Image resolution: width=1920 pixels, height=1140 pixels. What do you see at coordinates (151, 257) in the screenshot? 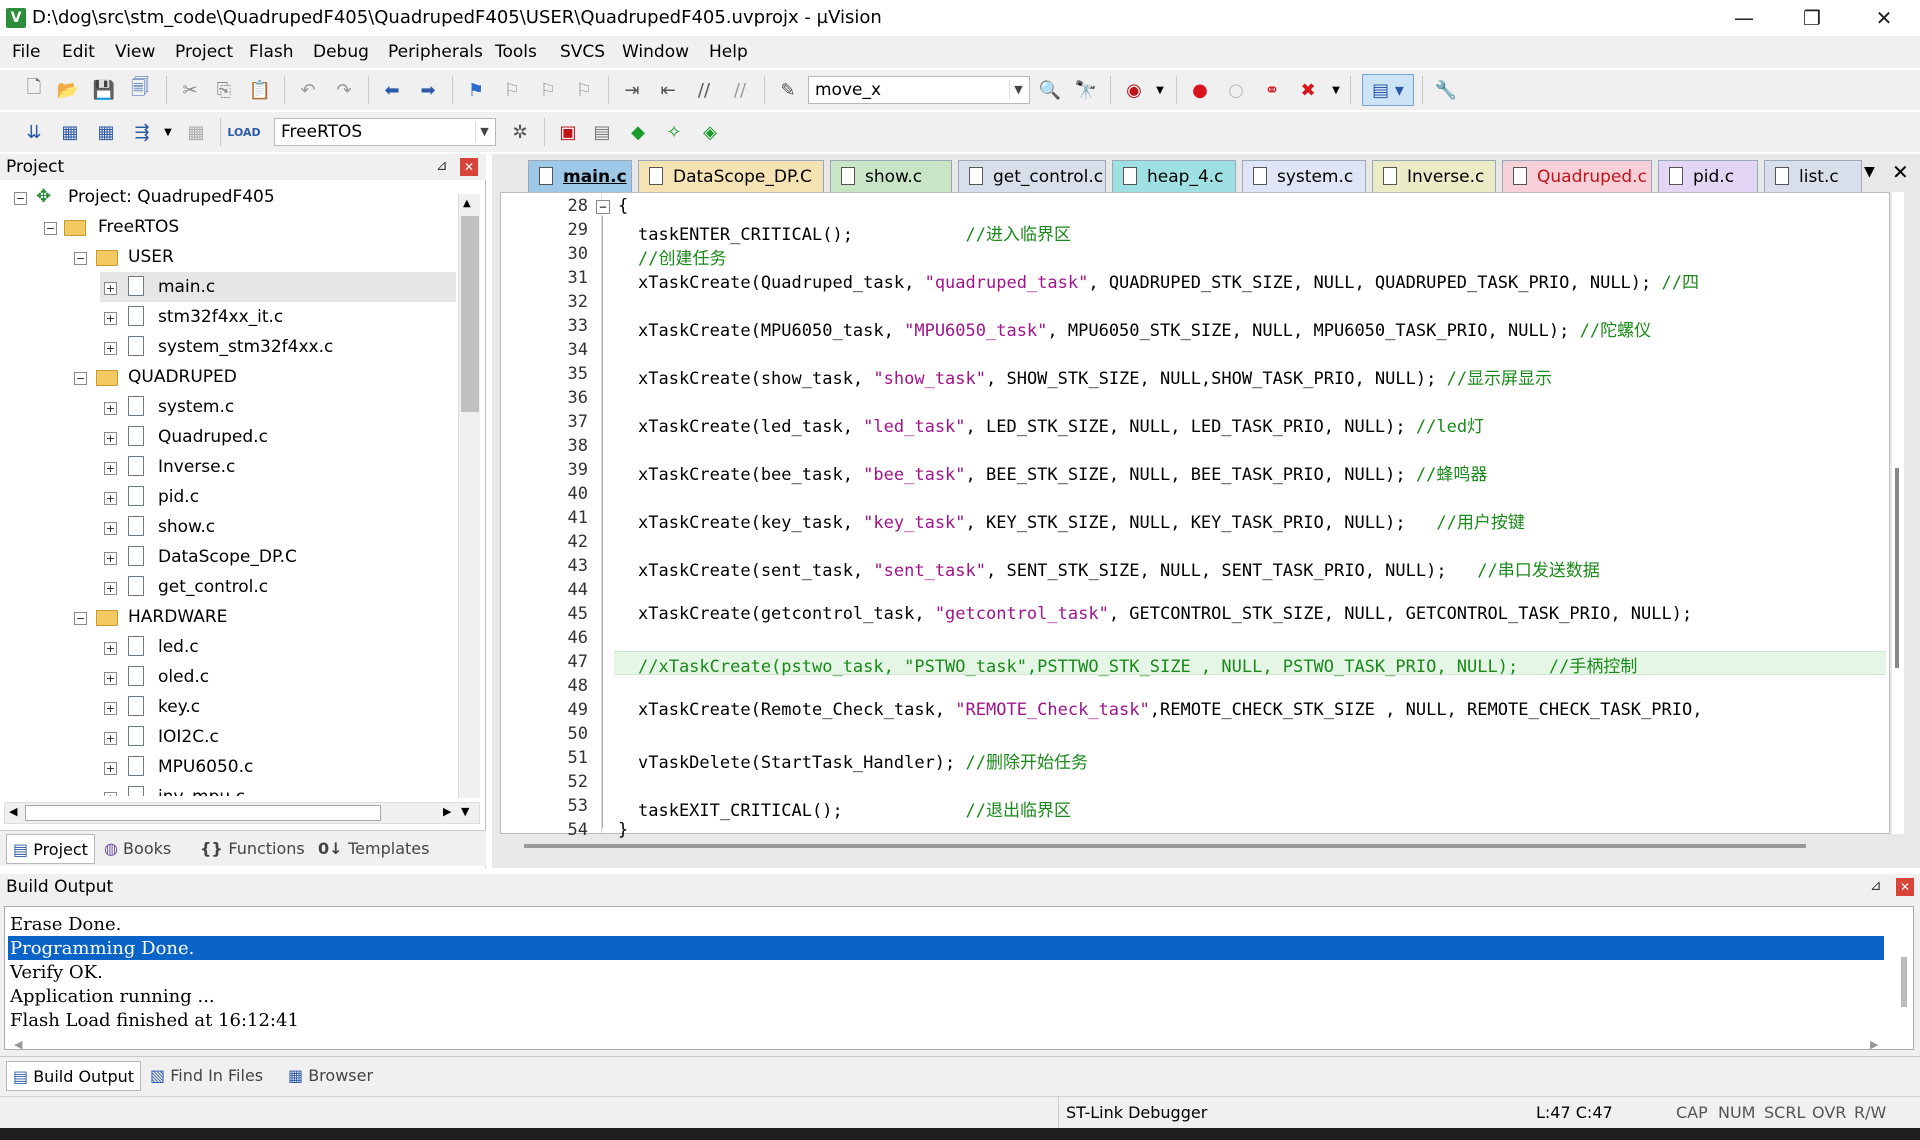
I see `group-user: USER` at bounding box center [151, 257].